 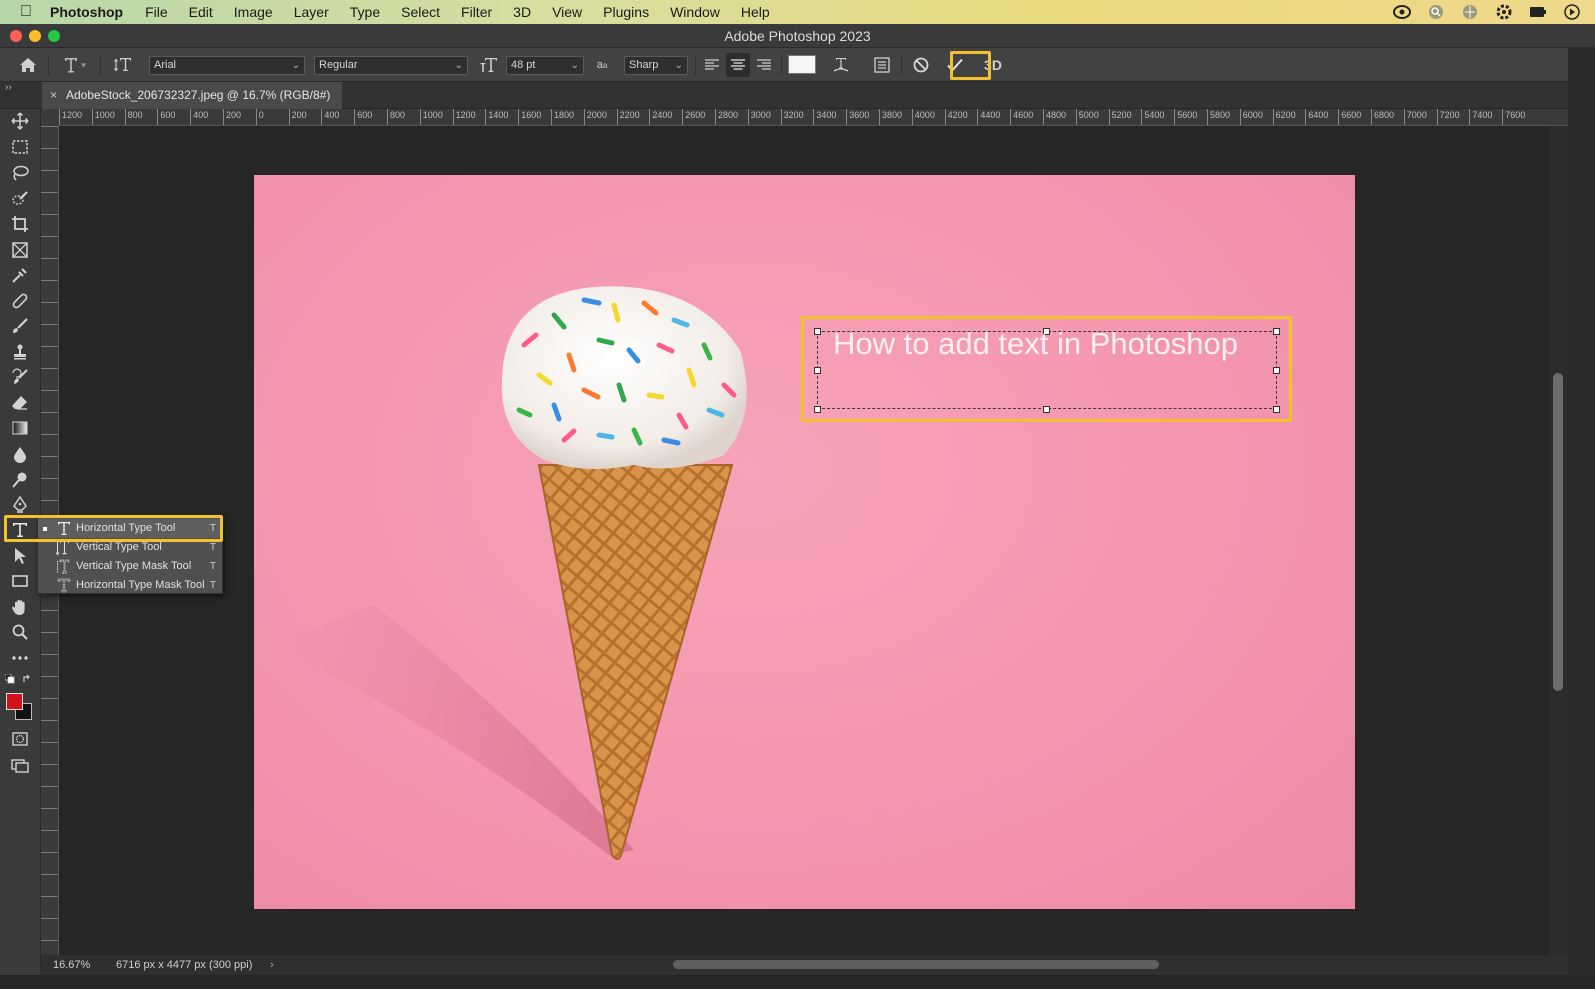 What do you see at coordinates (1538, 12) in the screenshot?
I see `battery-icon` at bounding box center [1538, 12].